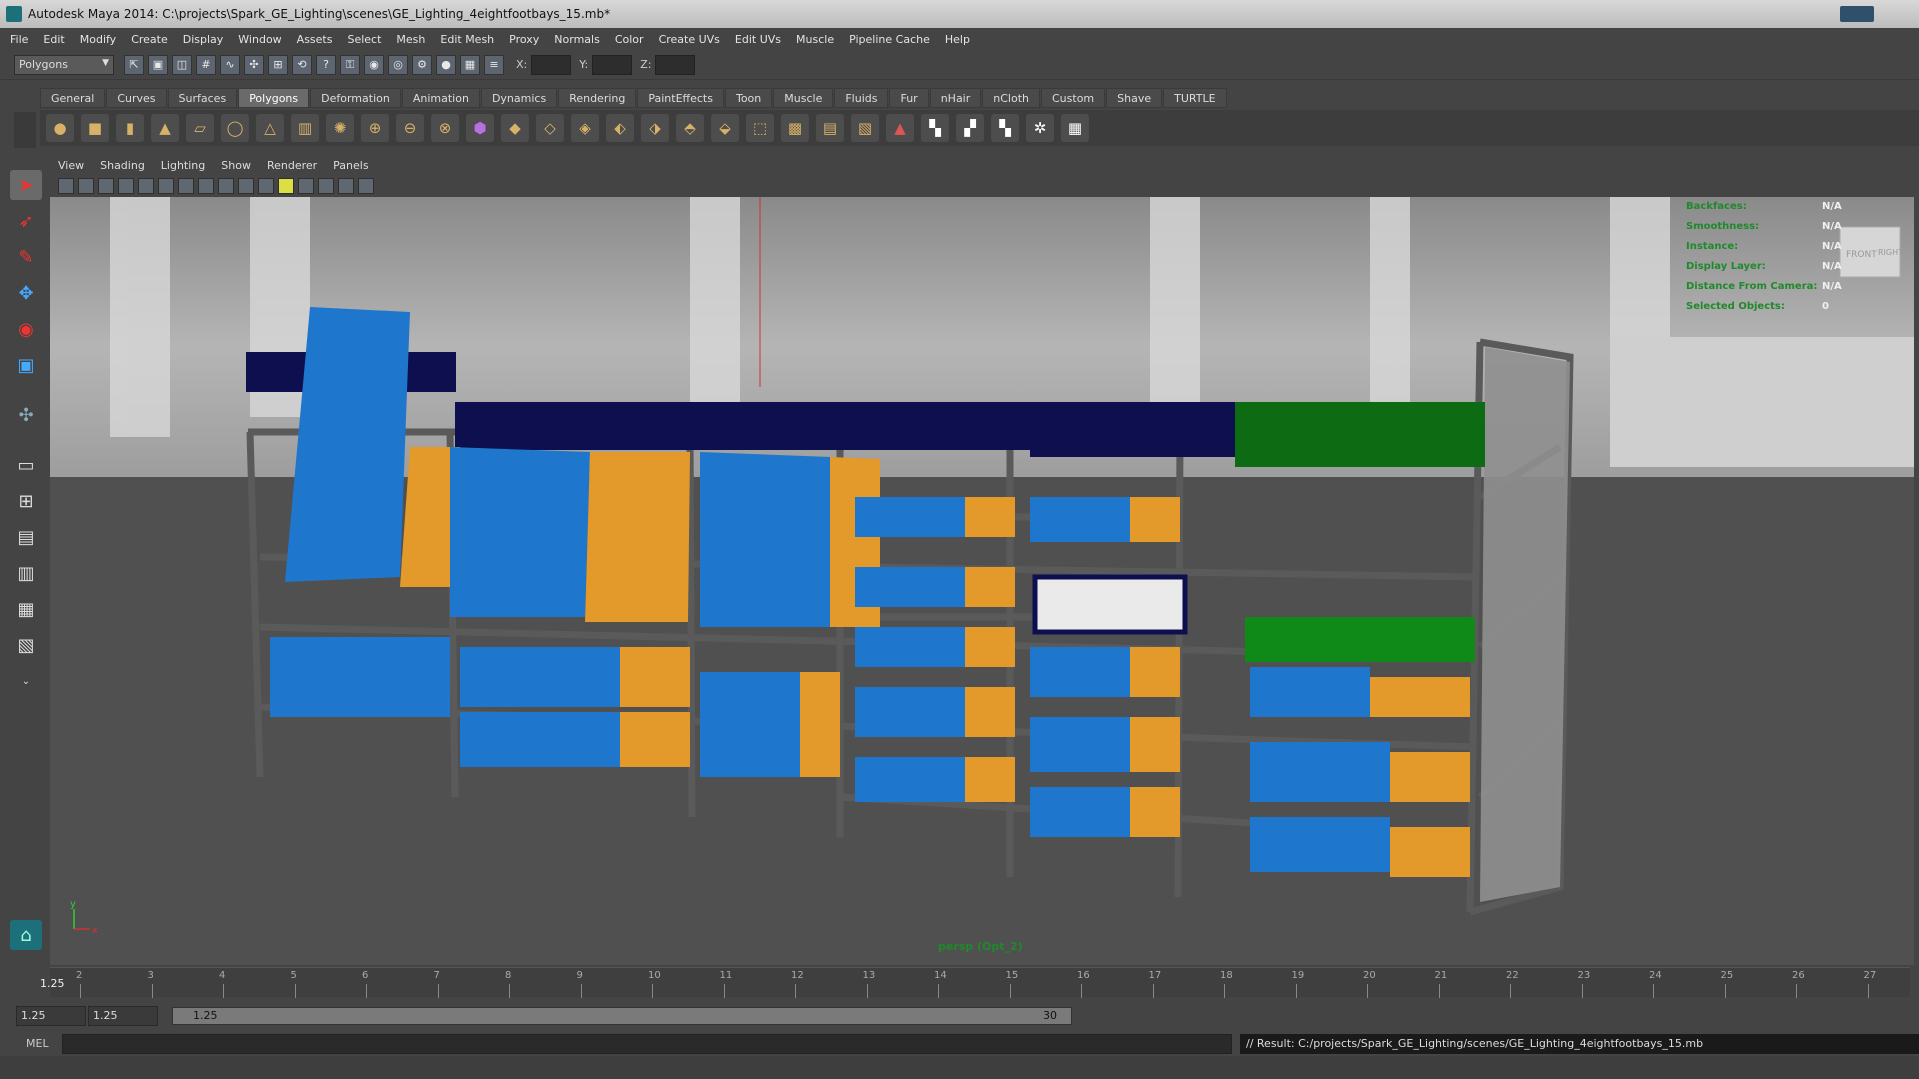 The height and width of the screenshot is (1079, 1919). Describe the element at coordinates (165, 128) in the screenshot. I see `poly-cone-icon: ▲` at that location.